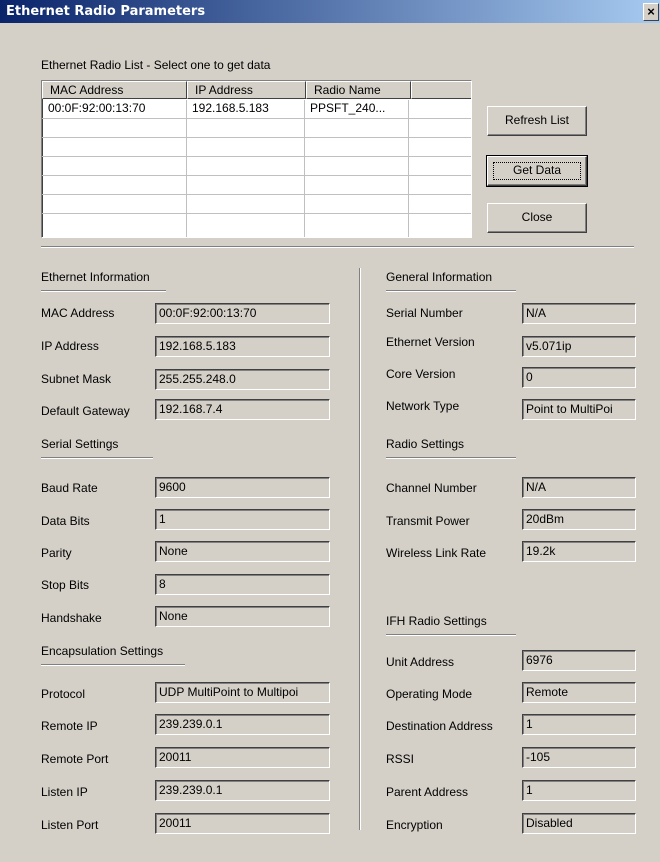 This screenshot has width=660, height=862. What do you see at coordinates (56, 553) in the screenshot?
I see `parity-label: Parity` at bounding box center [56, 553].